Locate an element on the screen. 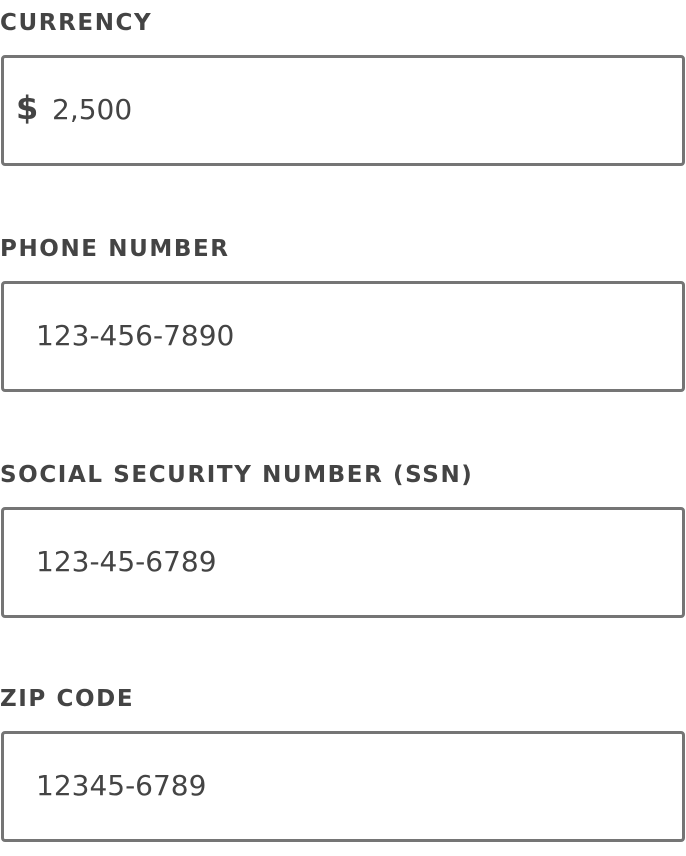  currency-value: 2,500 is located at coordinates (92, 109).